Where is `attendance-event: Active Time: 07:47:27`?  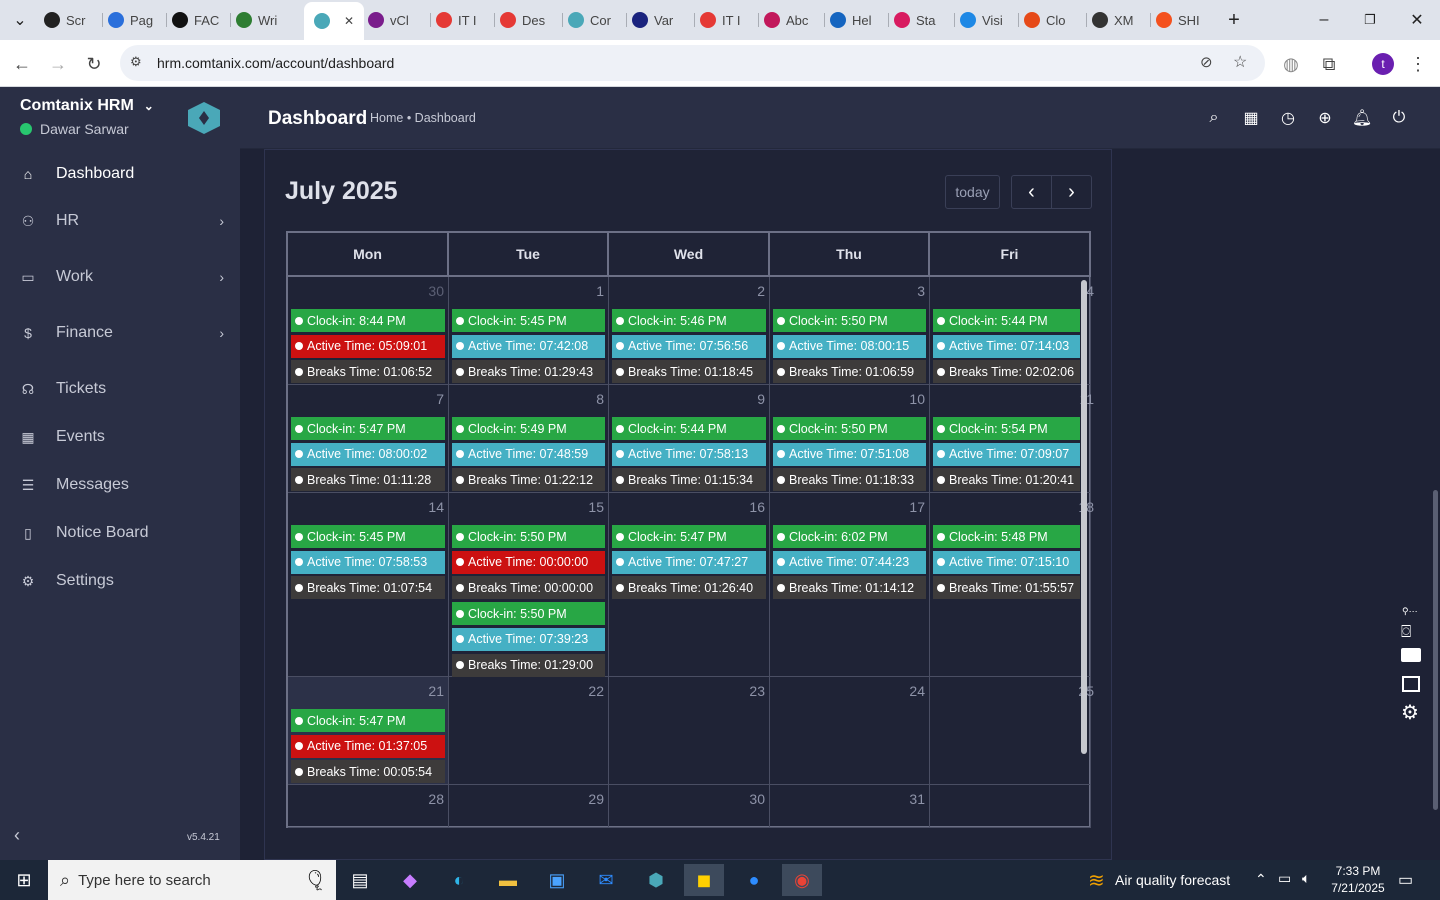 attendance-event: Active Time: 07:47:27 is located at coordinates (689, 562).